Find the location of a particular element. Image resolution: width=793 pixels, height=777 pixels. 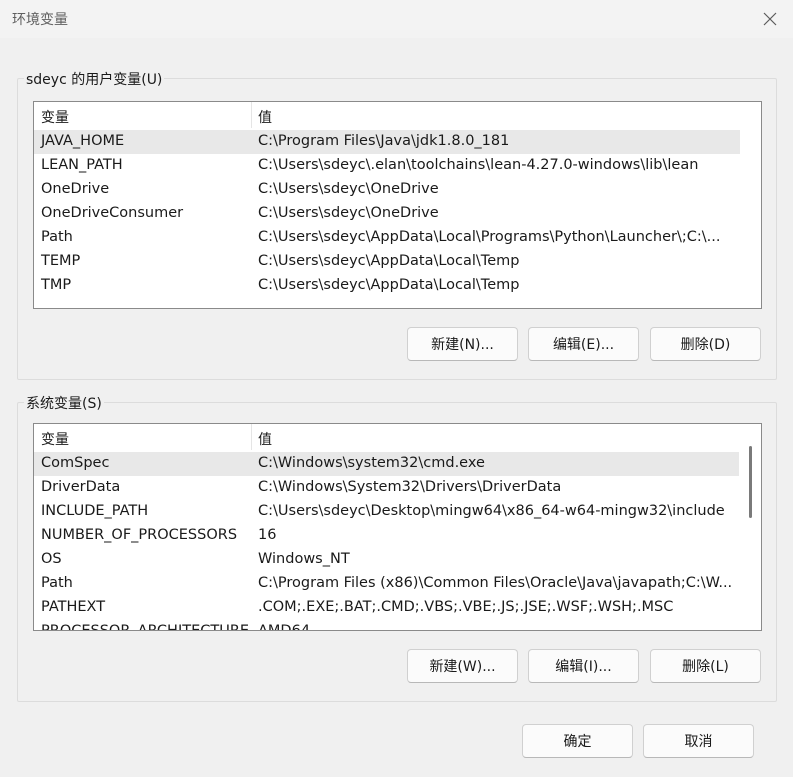

variable-value-cell: C:\Program Files\Java\jdk1.8.0_181 is located at coordinates (384, 141).